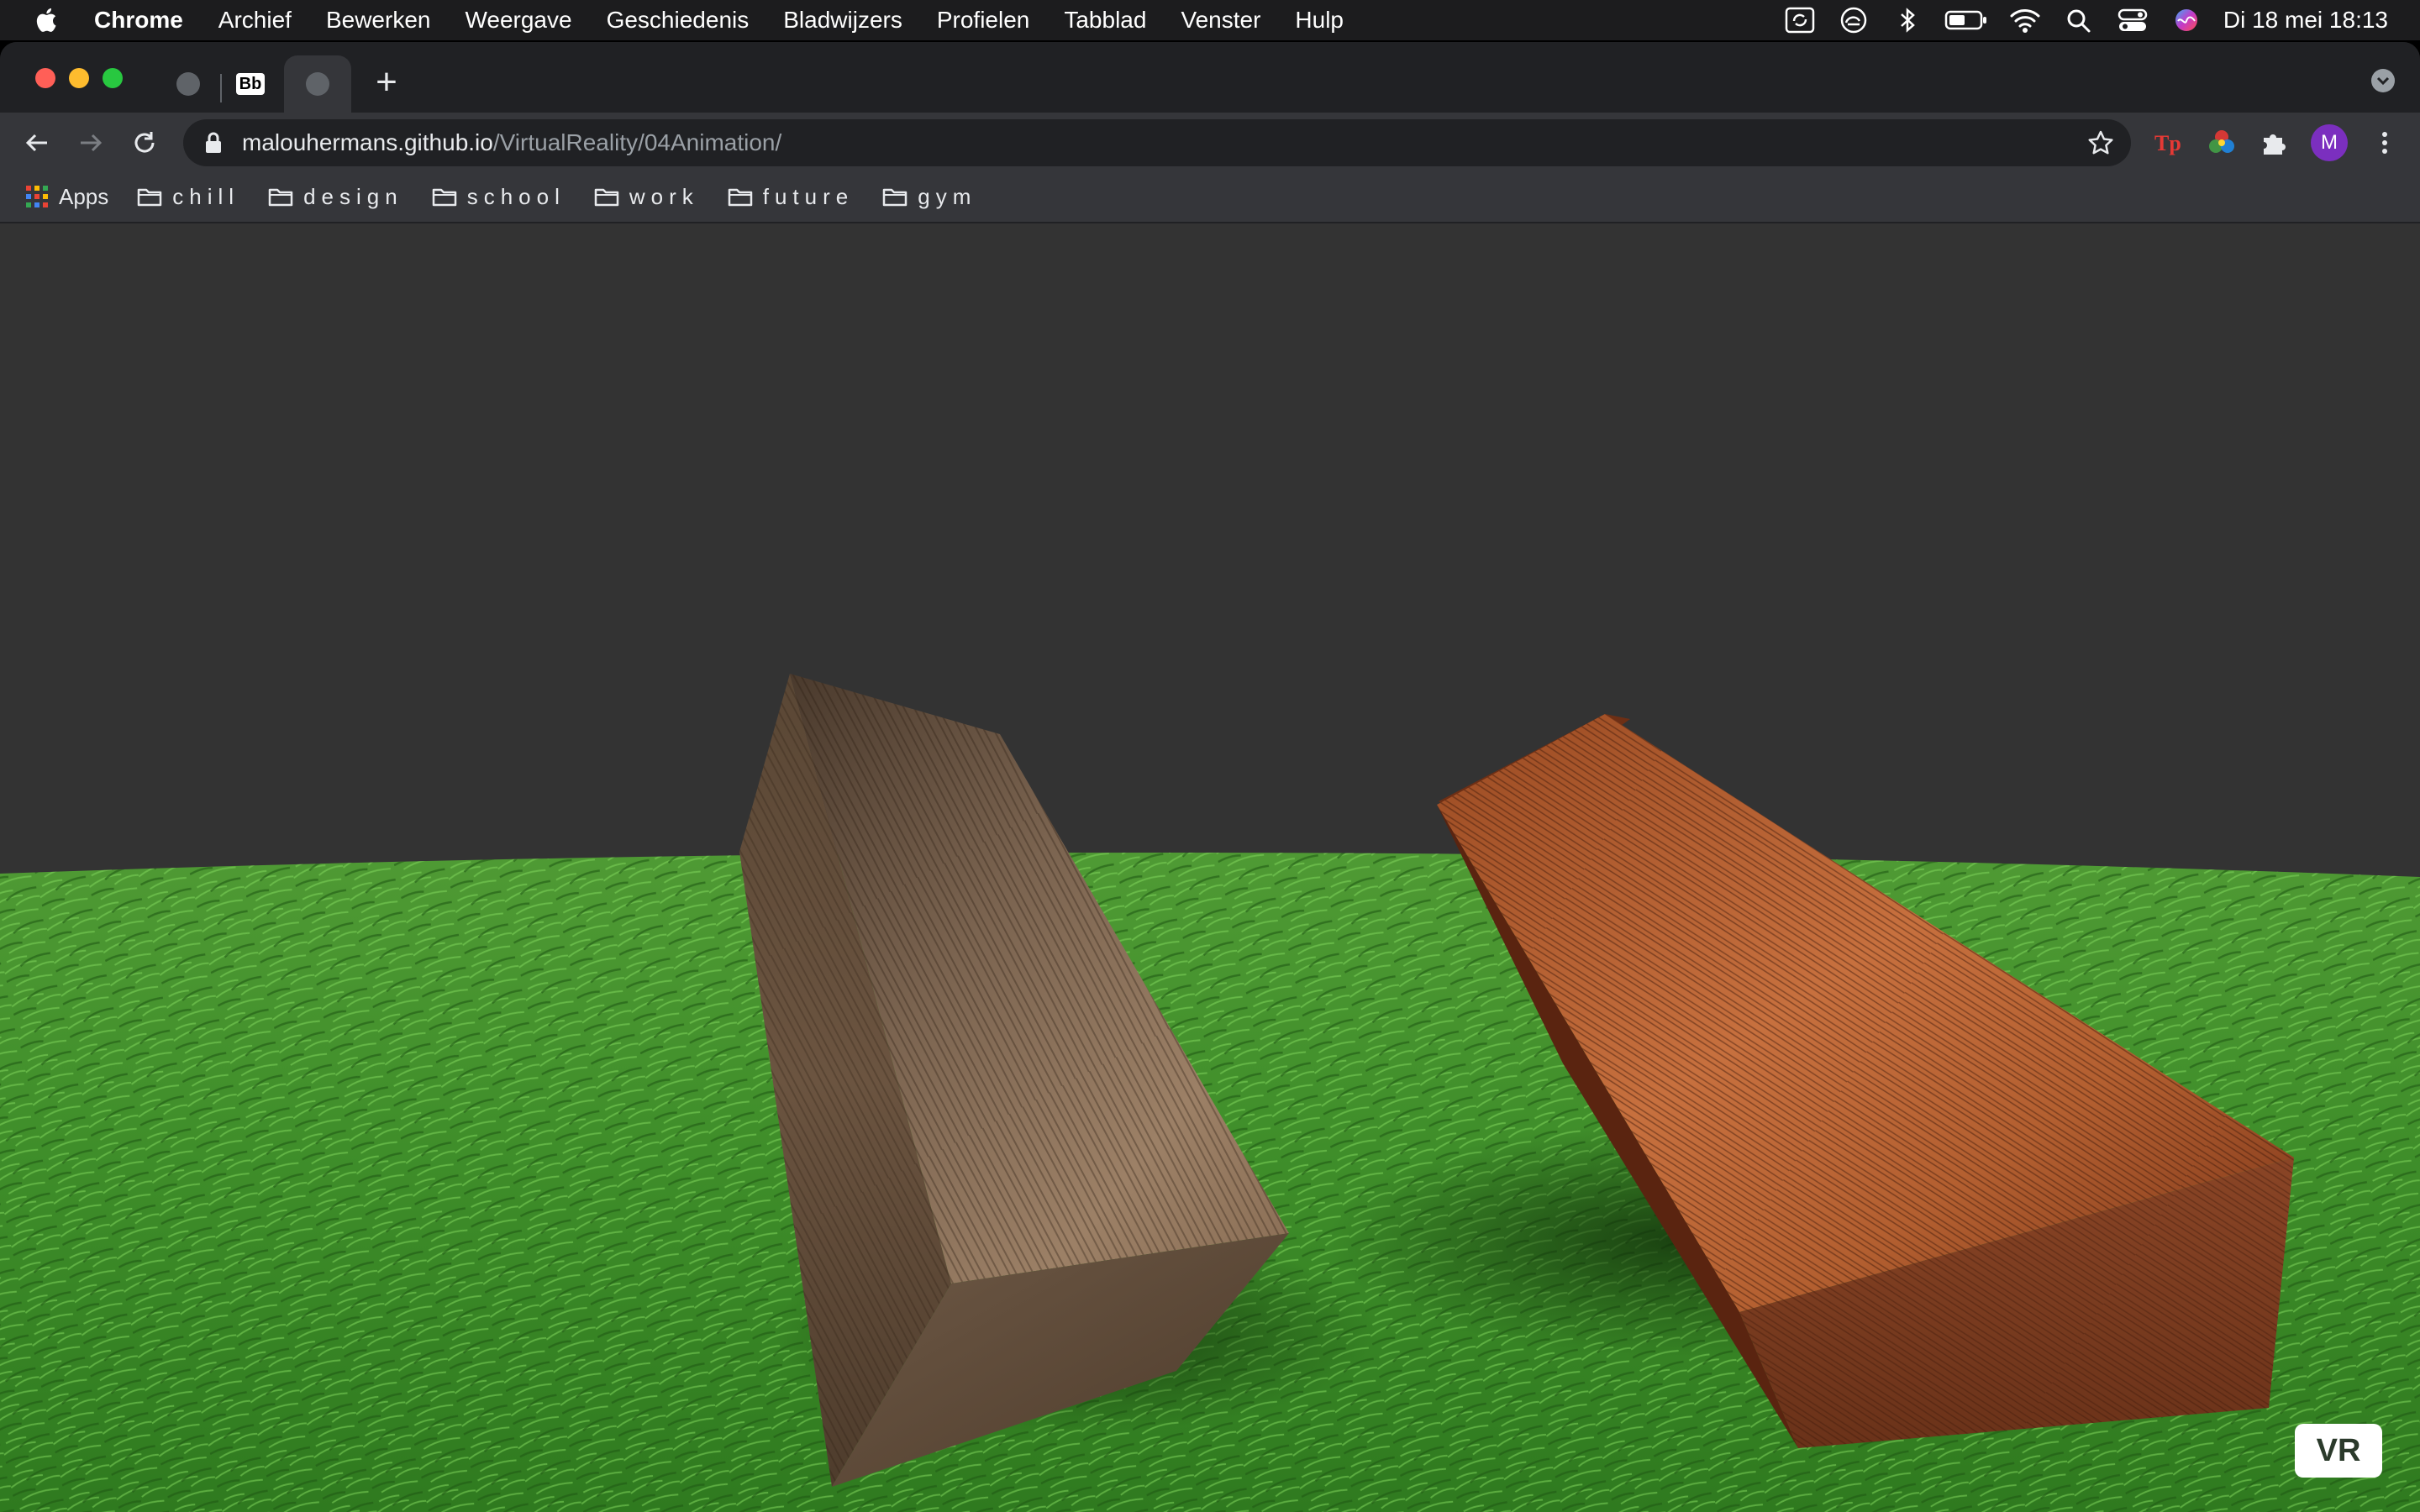 Image resolution: width=2420 pixels, height=1512 pixels. I want to click on bookmark-star-icon, so click(2100, 142).